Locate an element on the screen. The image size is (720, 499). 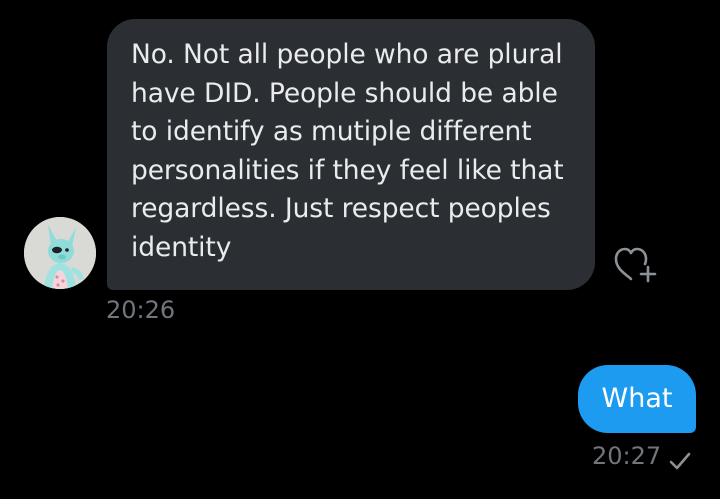
message-line: regardless. Just respect peoples is located at coordinates (341, 208).